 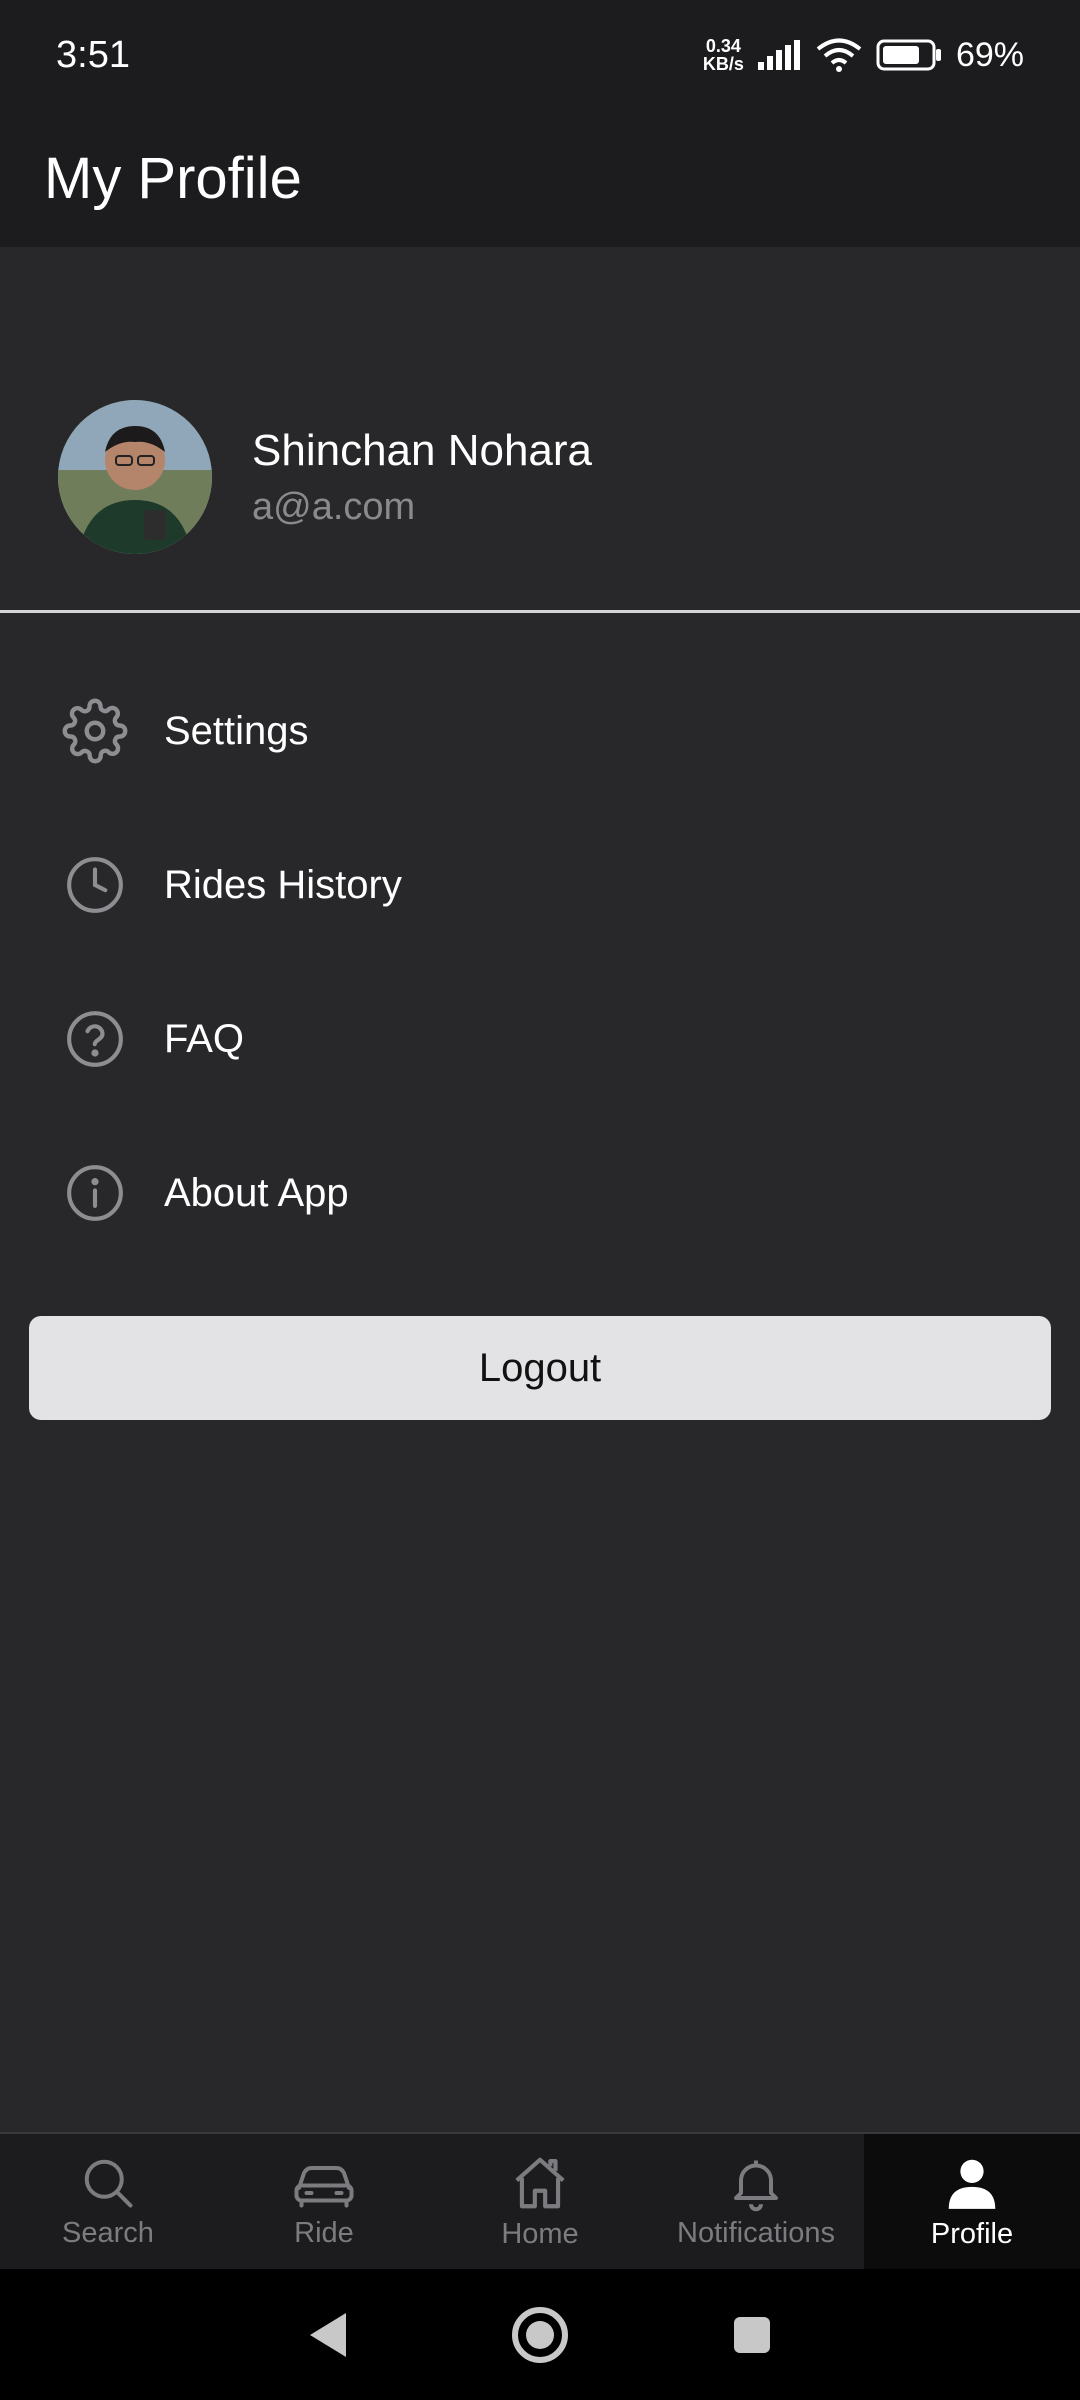 What do you see at coordinates (756, 2233) in the screenshot?
I see `tab-label: Notifications` at bounding box center [756, 2233].